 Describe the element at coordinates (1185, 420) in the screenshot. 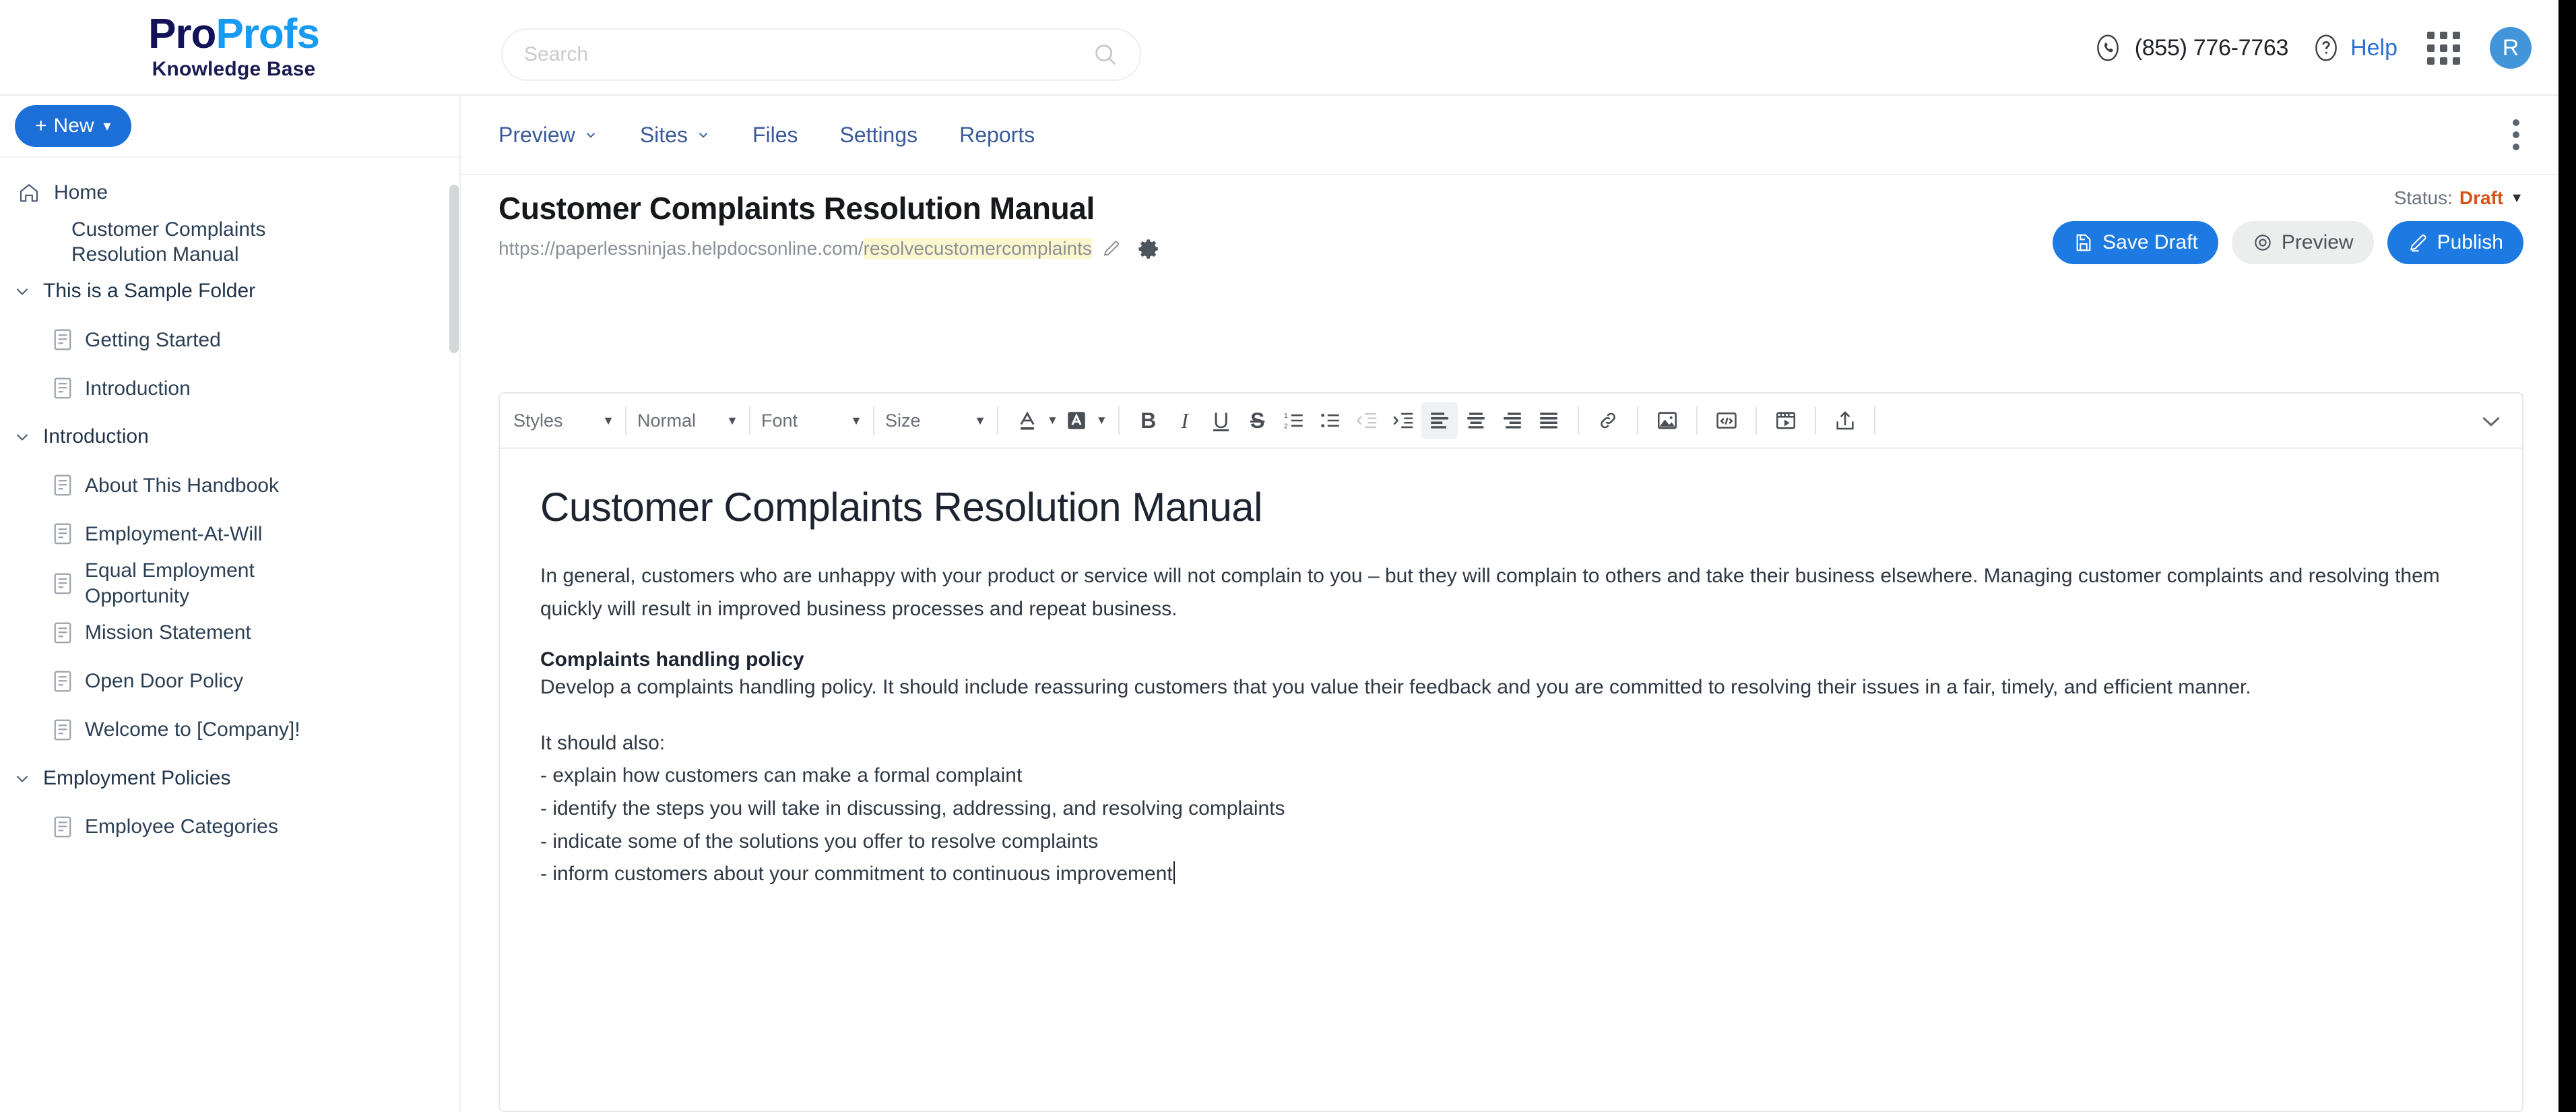

I see `italic-icon: I` at that location.